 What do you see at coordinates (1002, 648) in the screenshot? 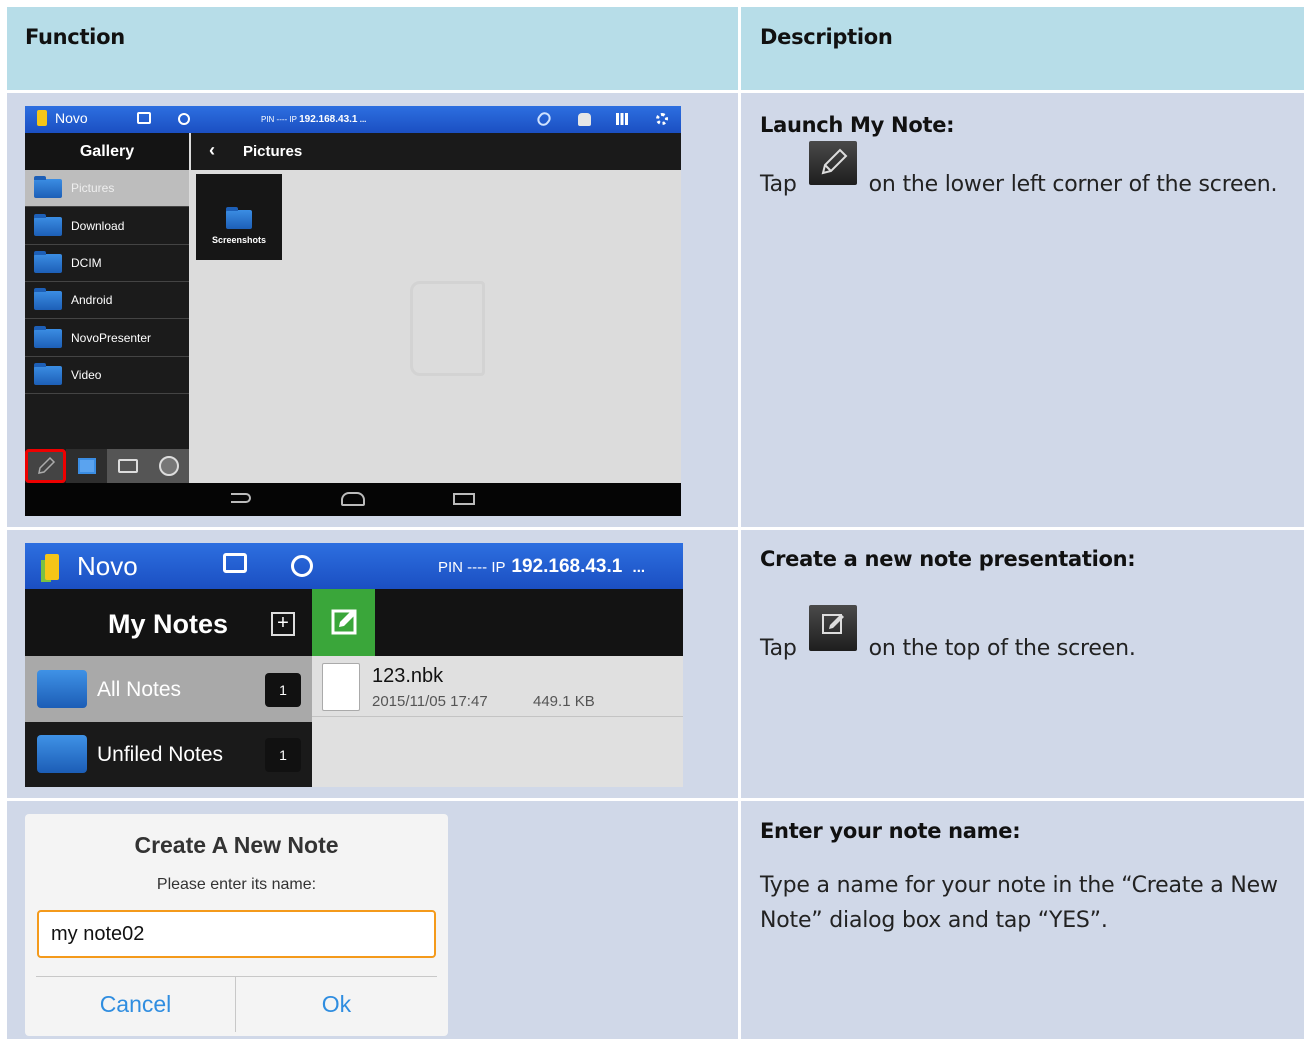
I see `row2-text-after: on the top of the screen.` at bounding box center [1002, 648].